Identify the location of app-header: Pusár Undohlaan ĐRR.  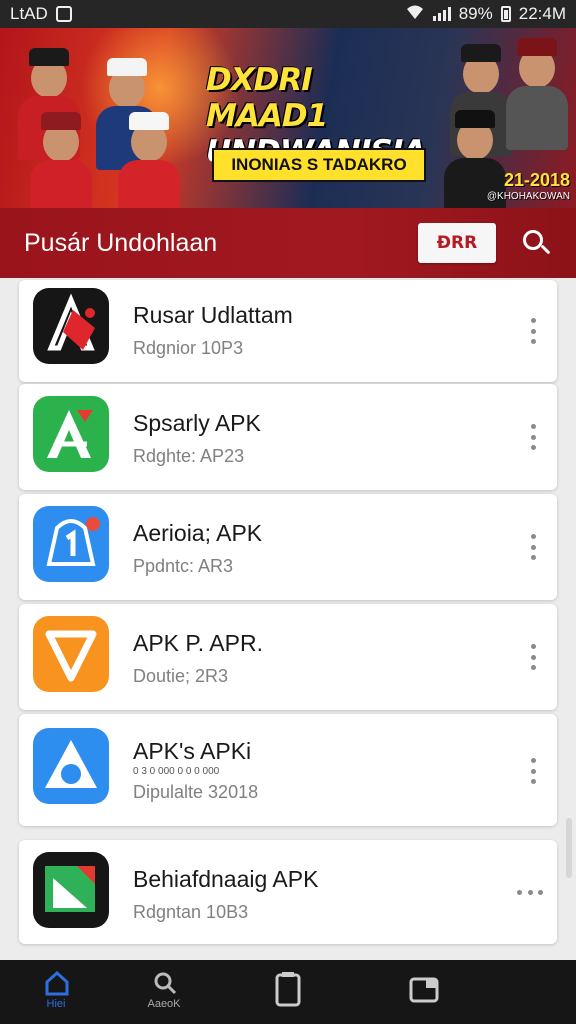
(288, 243).